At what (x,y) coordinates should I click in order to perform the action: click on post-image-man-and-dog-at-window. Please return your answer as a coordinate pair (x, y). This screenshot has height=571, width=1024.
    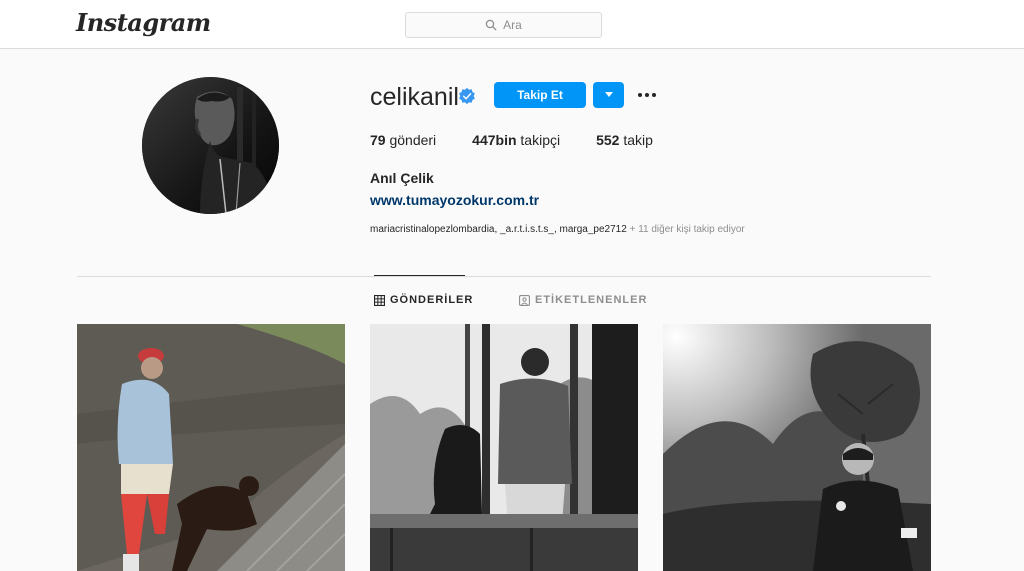
    Looking at the image, I should click on (504, 447).